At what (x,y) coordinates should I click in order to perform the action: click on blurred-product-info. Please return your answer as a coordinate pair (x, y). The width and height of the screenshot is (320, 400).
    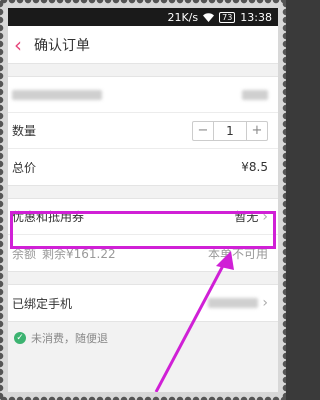
    Looking at the image, I should click on (140, 94).